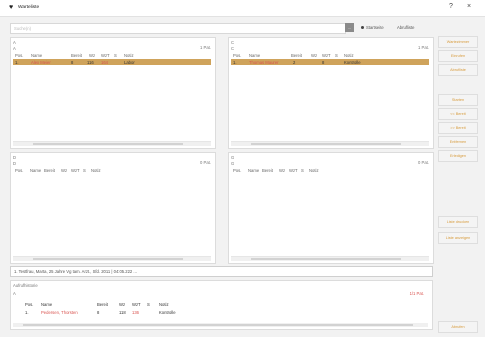  What do you see at coordinates (105, 55) in the screenshot?
I see `col-wzt: WzT` at bounding box center [105, 55].